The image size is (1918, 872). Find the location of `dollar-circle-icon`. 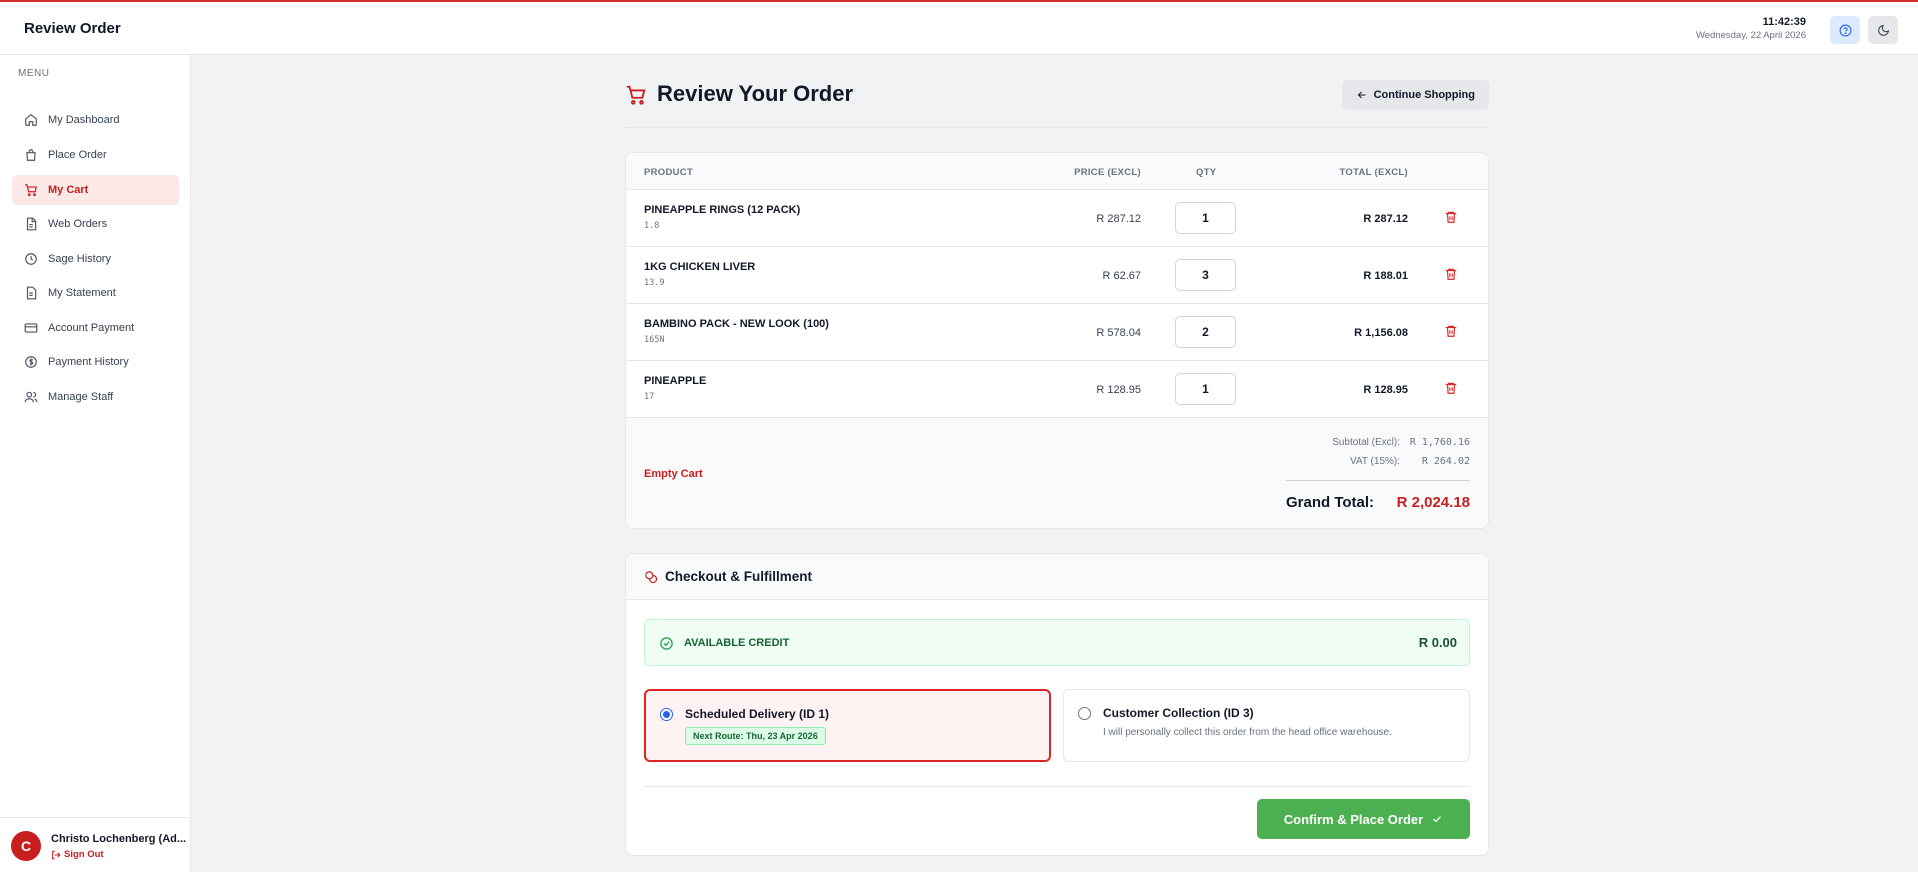

dollar-circle-icon is located at coordinates (31, 362).